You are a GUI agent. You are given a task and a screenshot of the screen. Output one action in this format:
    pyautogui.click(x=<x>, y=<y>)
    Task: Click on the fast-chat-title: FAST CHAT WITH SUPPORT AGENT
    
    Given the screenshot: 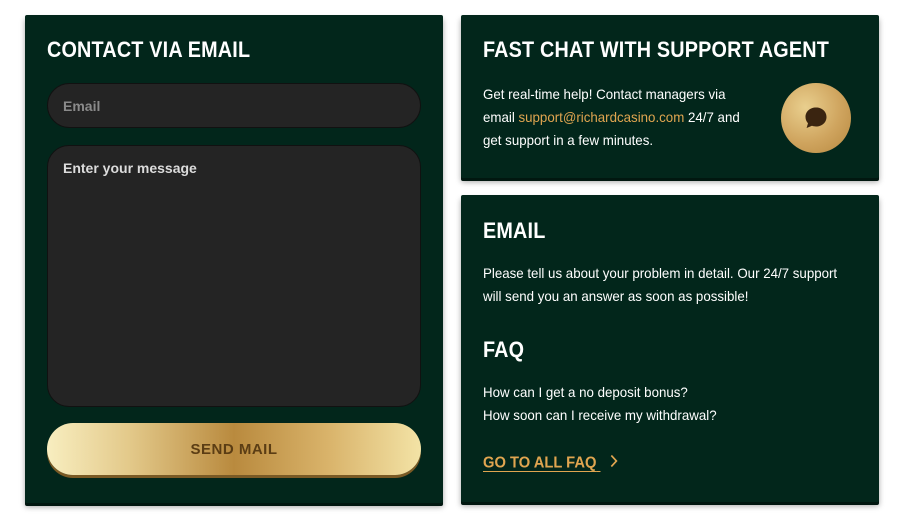 What is the action you would take?
    pyautogui.click(x=656, y=49)
    